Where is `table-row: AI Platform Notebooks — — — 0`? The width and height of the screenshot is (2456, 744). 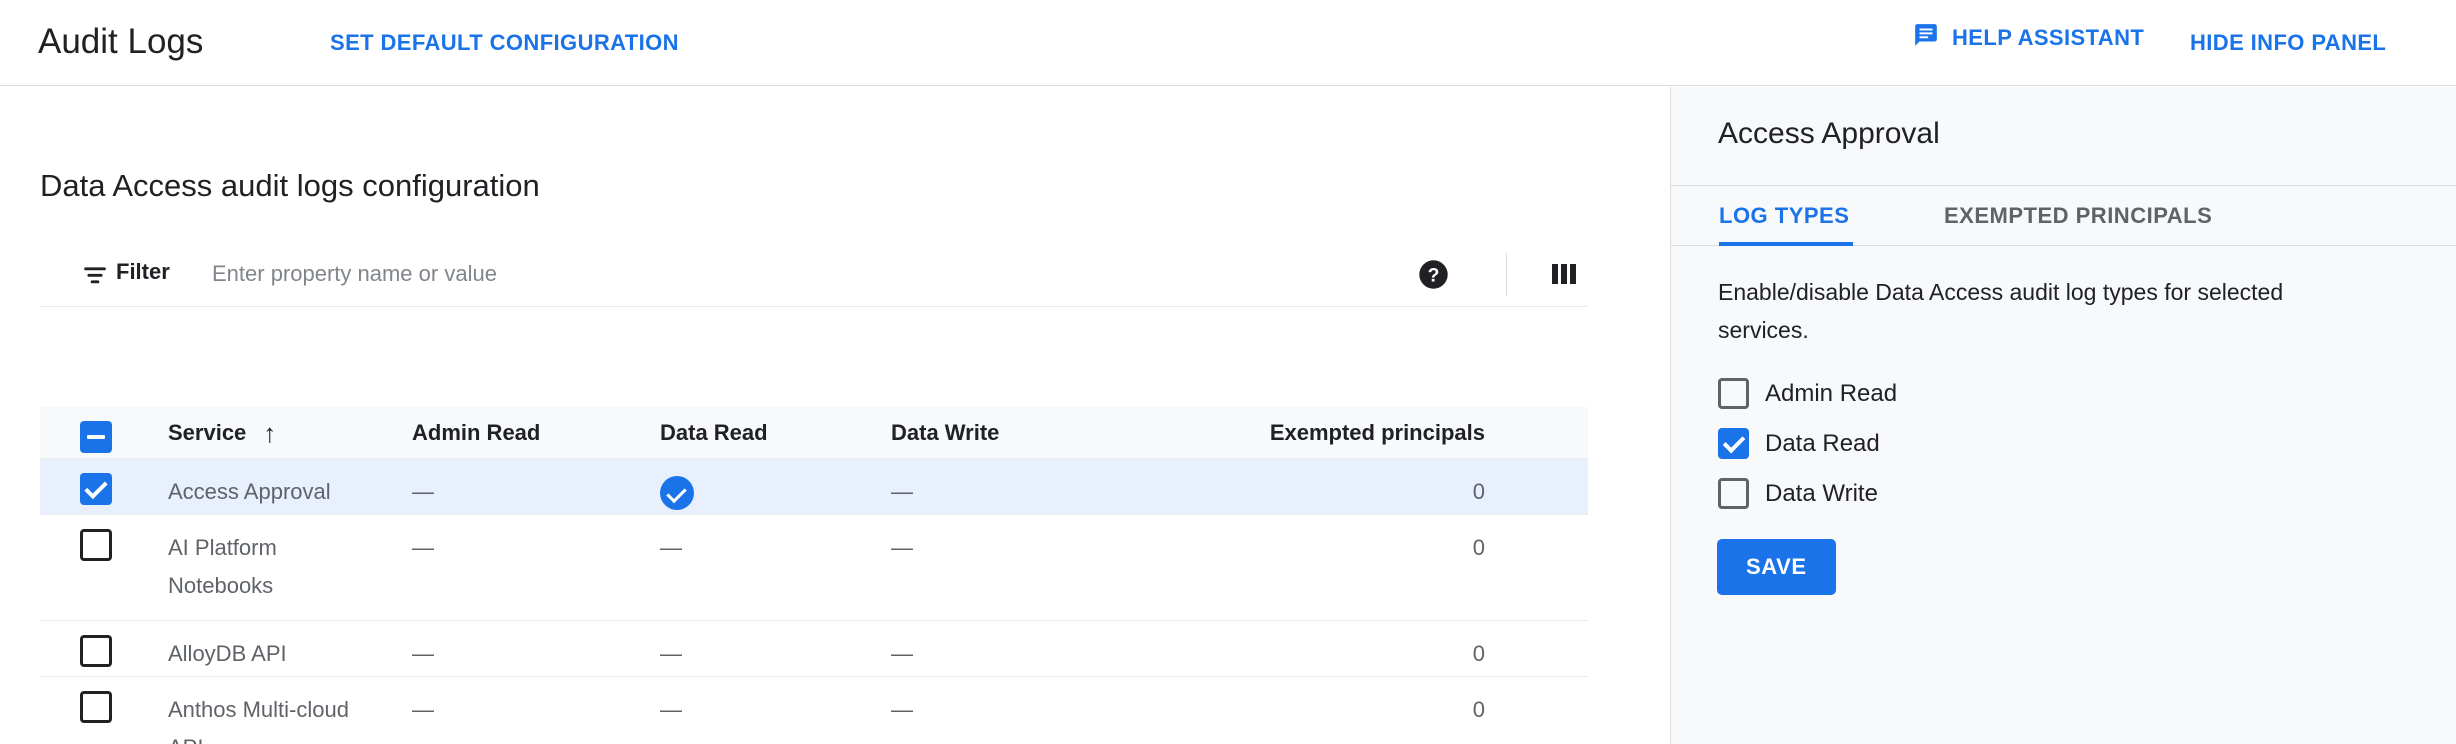
table-row: AI Platform Notebooks — — — 0 is located at coordinates (814, 568).